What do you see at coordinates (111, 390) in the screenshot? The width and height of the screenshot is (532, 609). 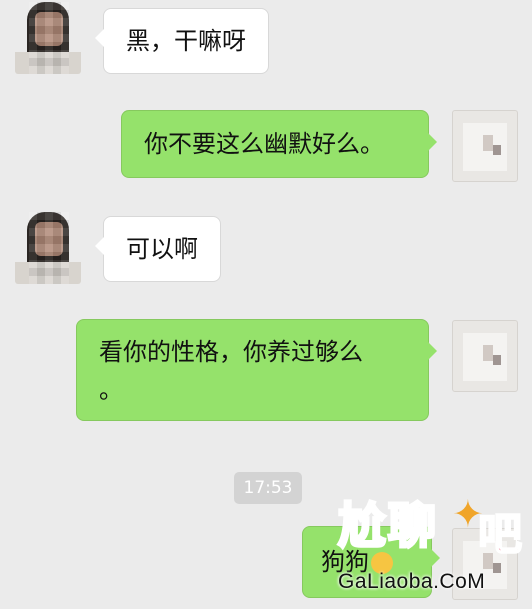 I see `message-text-line: 。` at bounding box center [111, 390].